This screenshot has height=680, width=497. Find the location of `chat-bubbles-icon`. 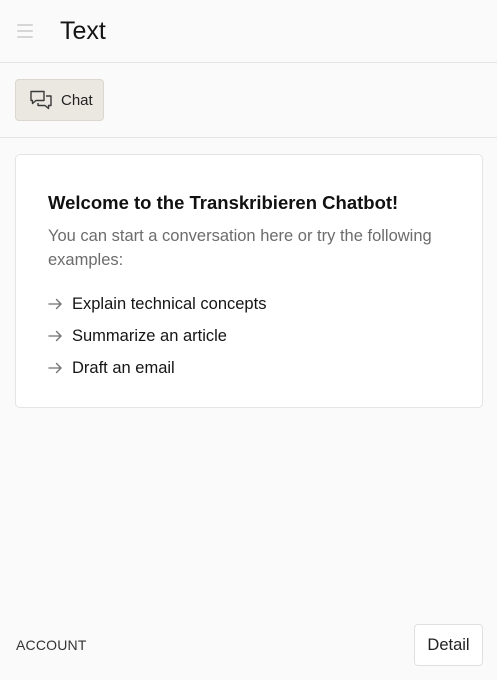

chat-bubbles-icon is located at coordinates (41, 100).